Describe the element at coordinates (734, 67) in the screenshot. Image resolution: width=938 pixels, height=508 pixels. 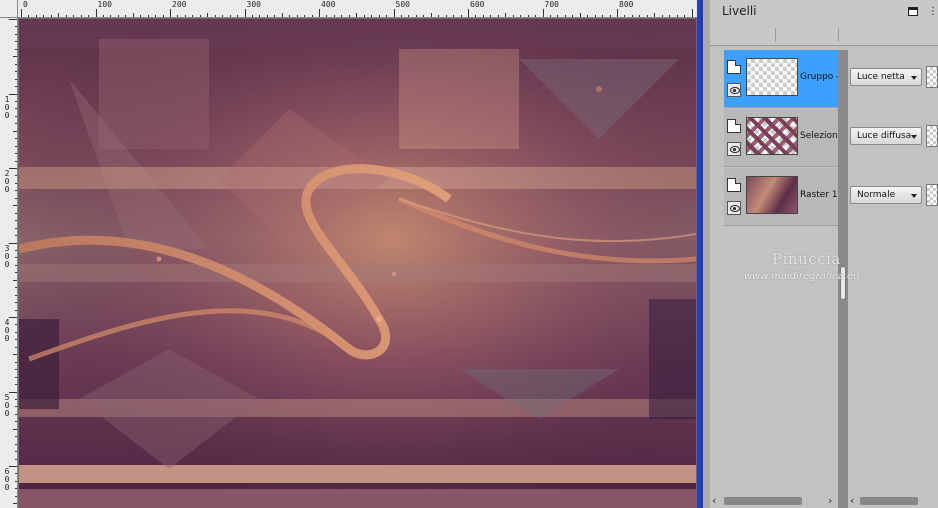
I see `layer-group-icon` at that location.